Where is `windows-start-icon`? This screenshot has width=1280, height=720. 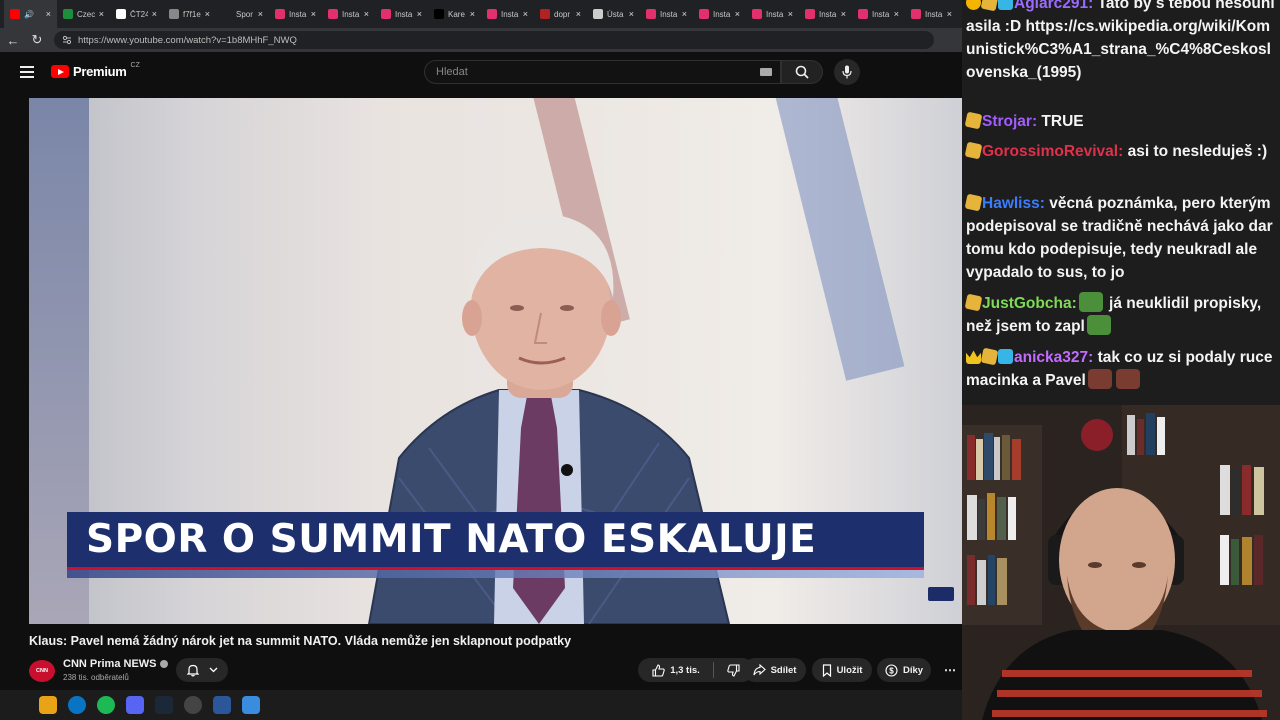
windows-start-icon is located at coordinates (19, 705).